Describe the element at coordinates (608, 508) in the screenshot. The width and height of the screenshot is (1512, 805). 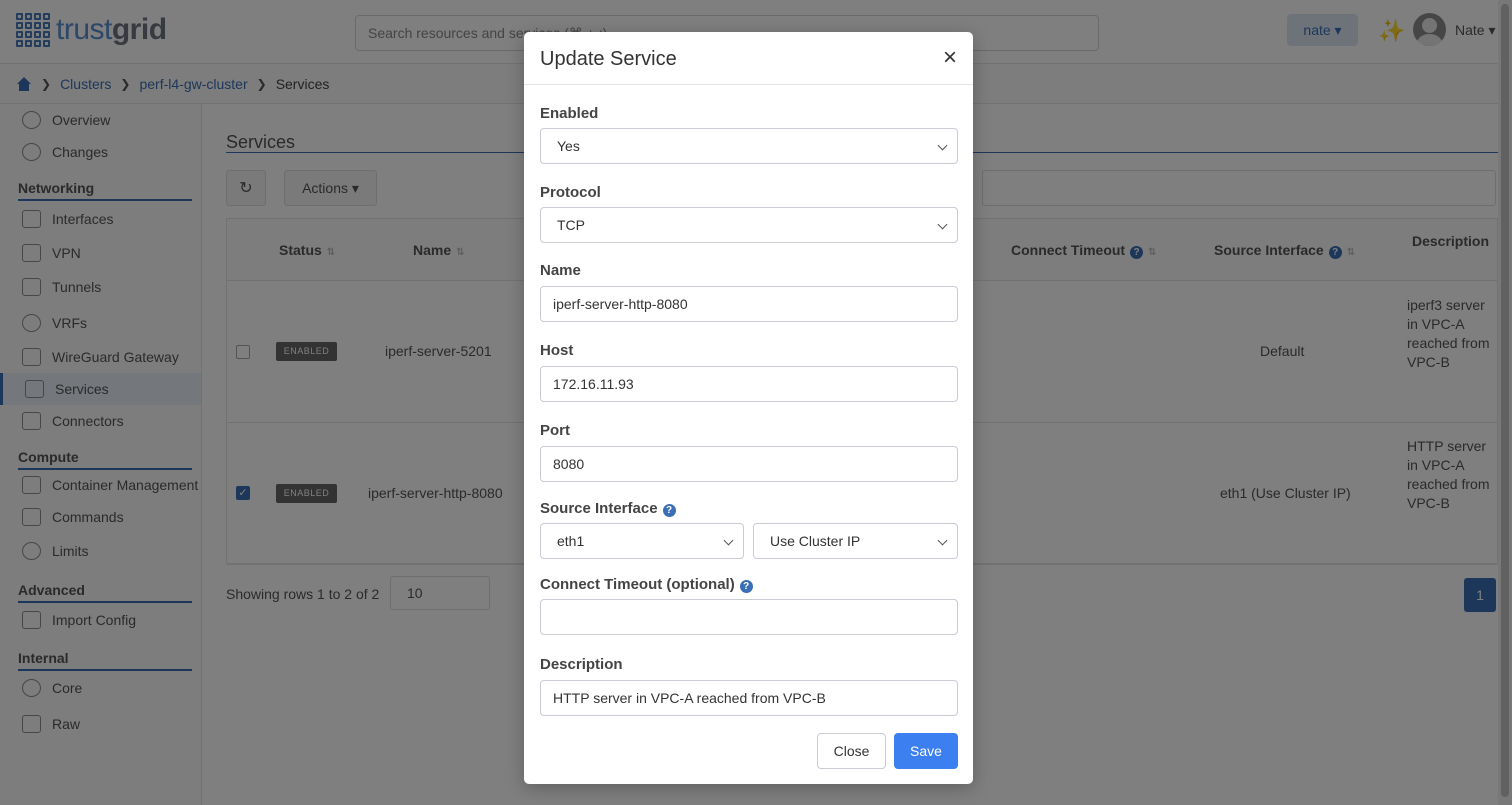
I see `source-interface-label: Source Interface?` at that location.